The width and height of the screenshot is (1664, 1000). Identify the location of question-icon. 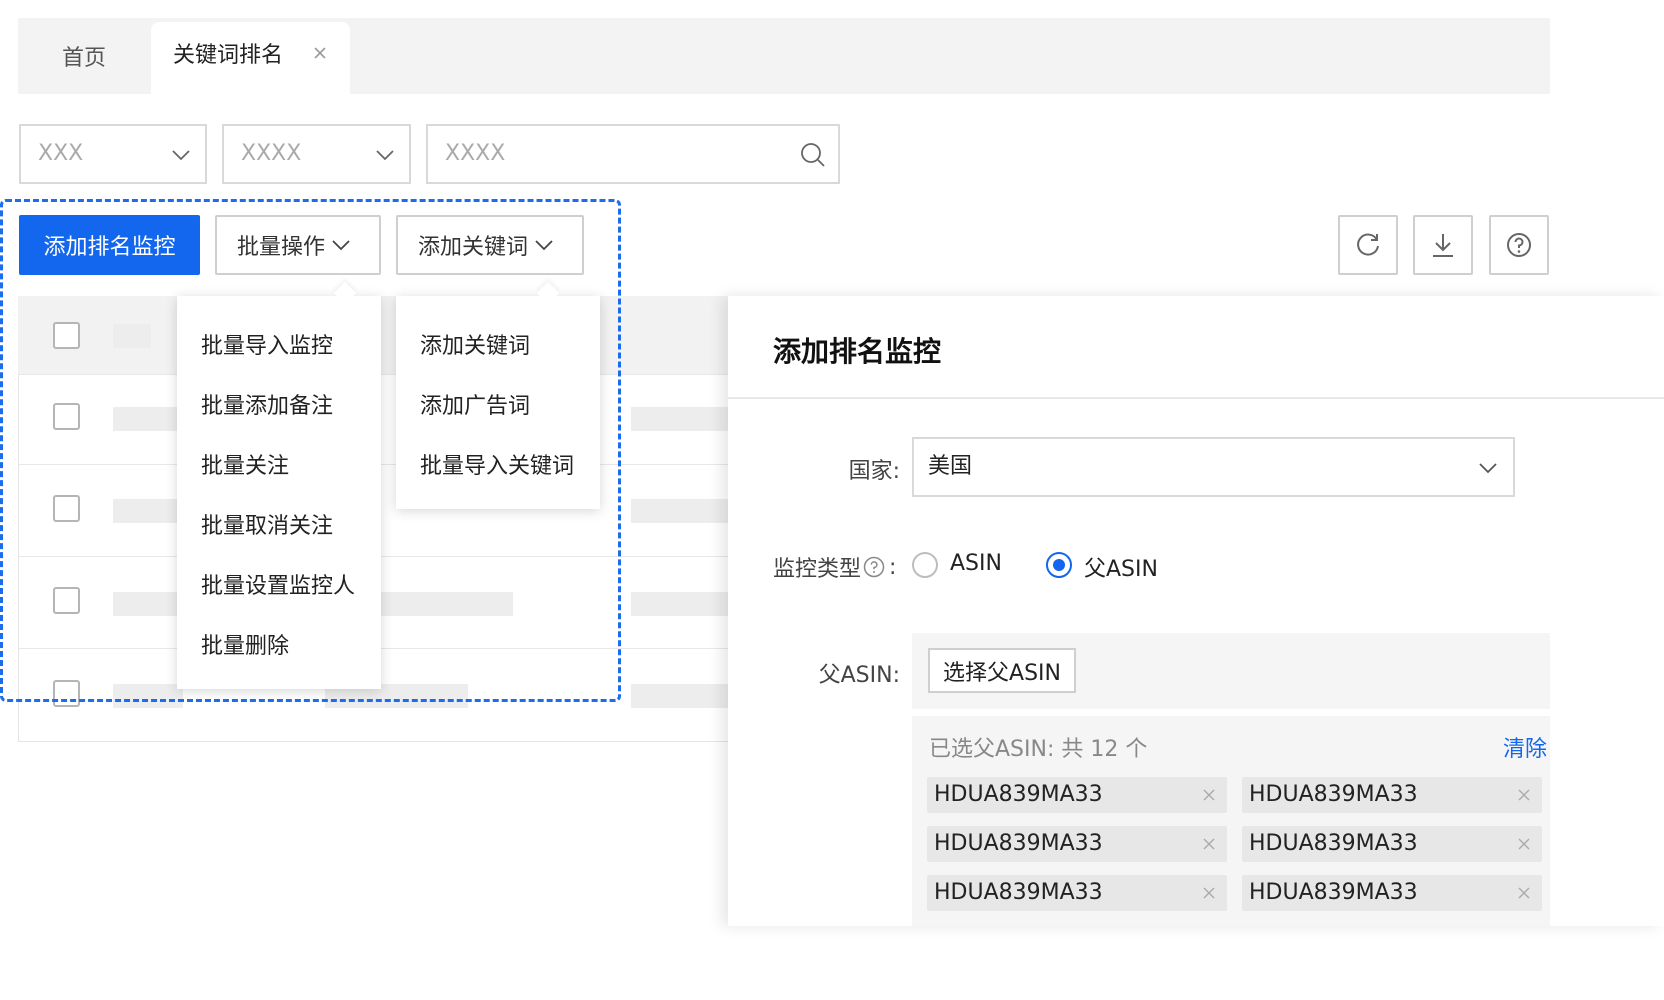
(874, 567).